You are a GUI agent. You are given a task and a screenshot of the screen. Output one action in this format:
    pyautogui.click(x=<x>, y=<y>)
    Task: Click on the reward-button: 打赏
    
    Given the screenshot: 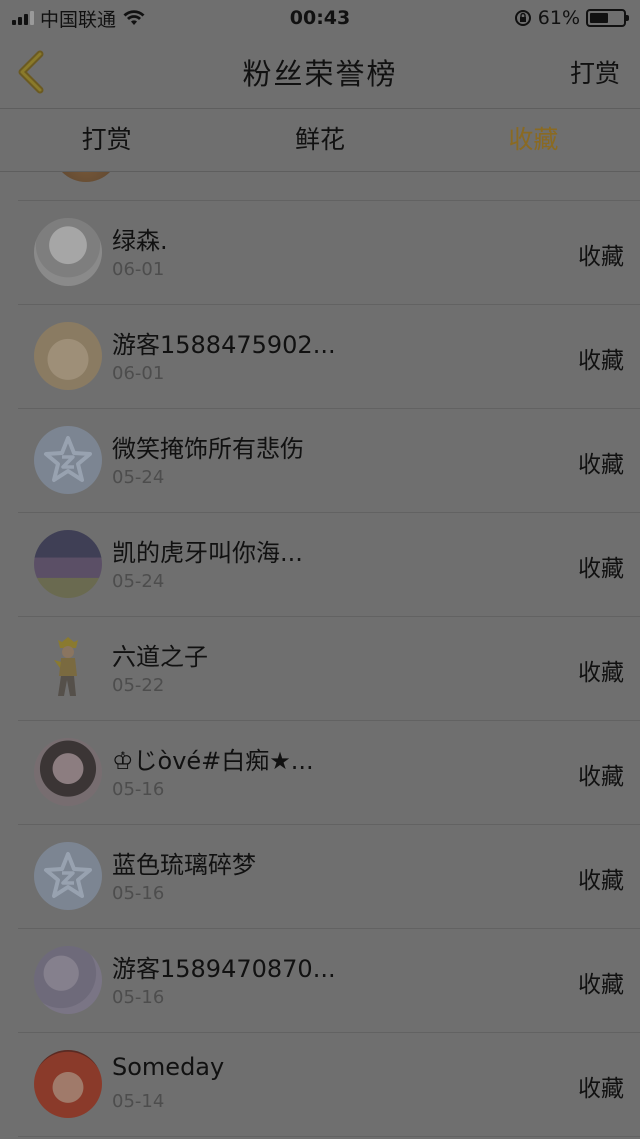 What is the action you would take?
    pyautogui.click(x=595, y=72)
    